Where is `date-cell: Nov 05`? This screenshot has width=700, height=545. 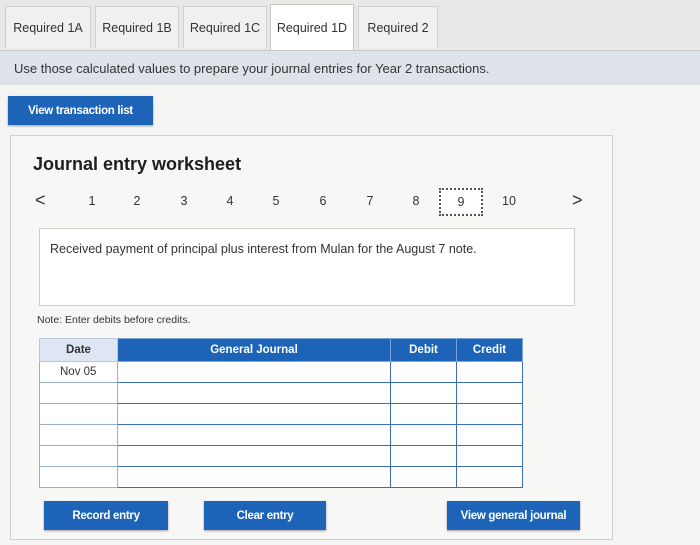
date-cell: Nov 05 is located at coordinates (78, 372).